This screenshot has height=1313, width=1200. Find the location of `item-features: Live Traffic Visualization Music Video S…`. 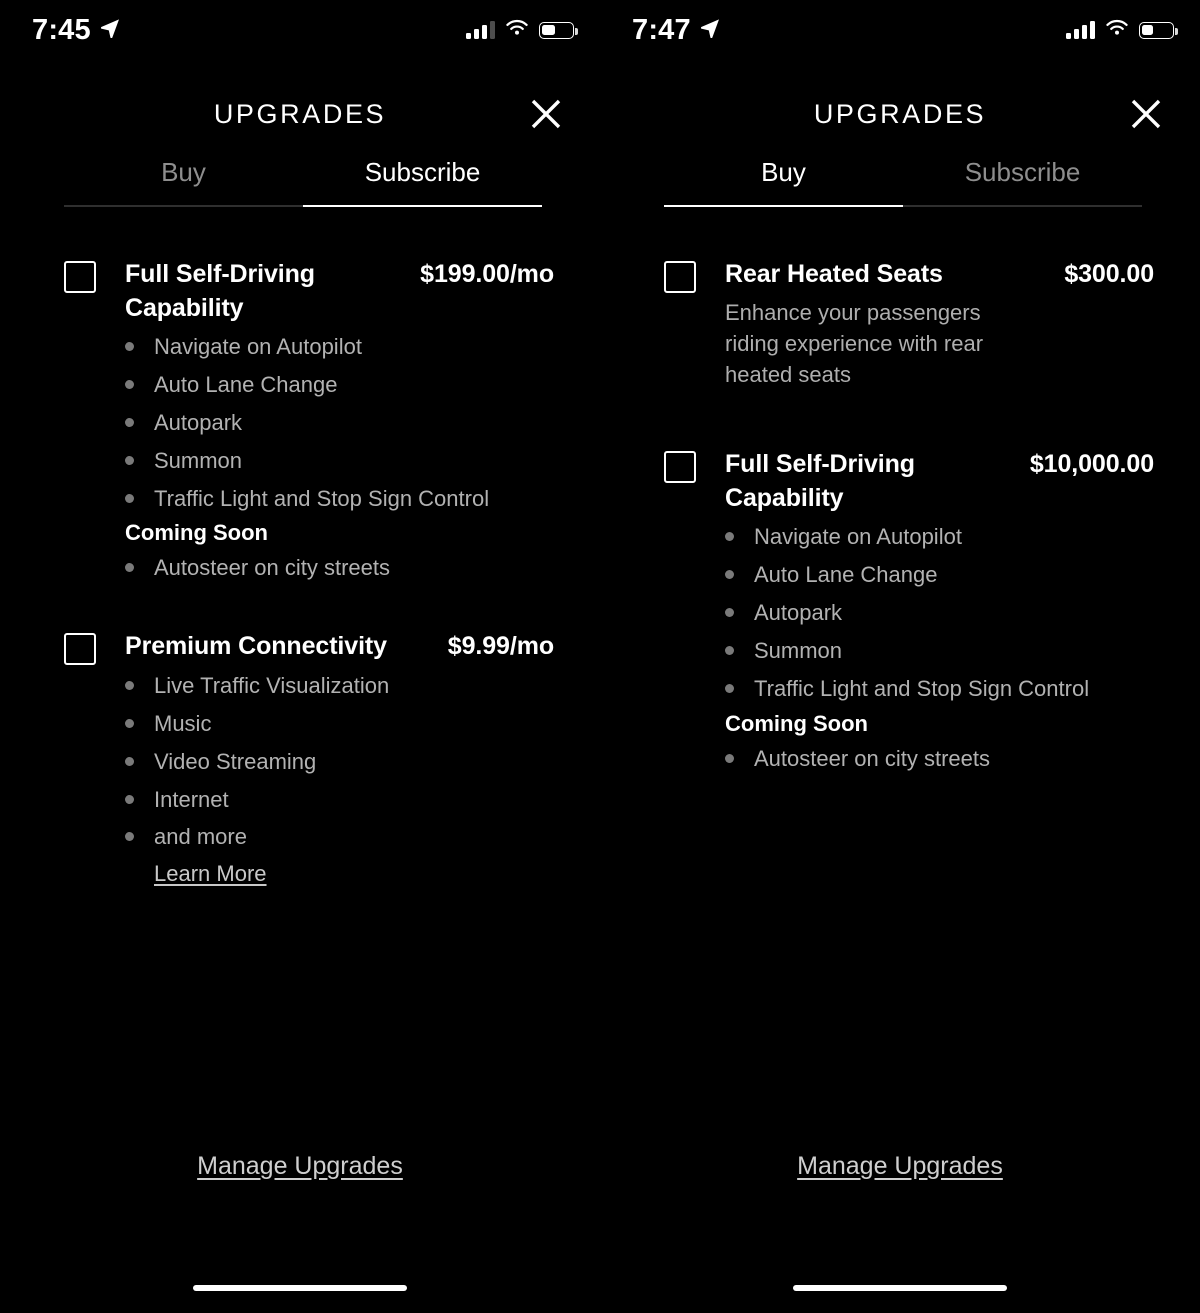

item-features: Live Traffic Visualization Music Video S… is located at coordinates (309, 761).